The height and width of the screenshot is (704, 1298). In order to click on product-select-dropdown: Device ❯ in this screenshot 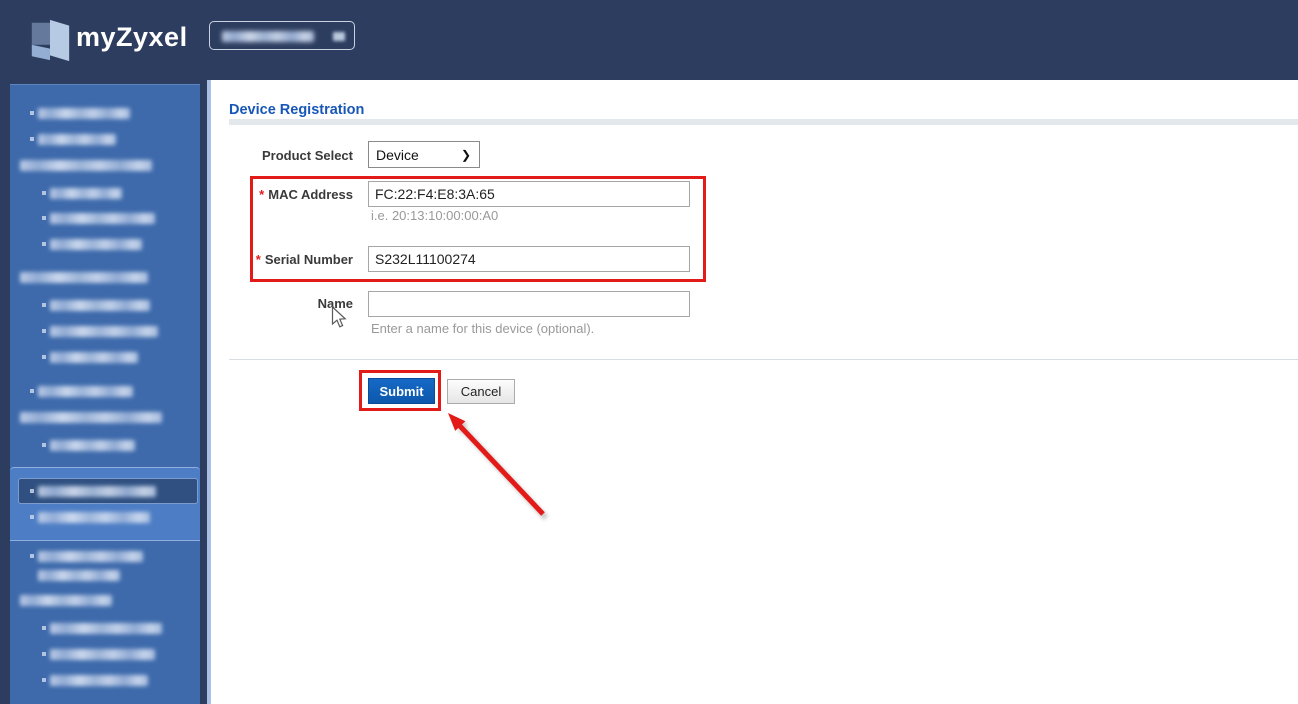, I will do `click(424, 154)`.